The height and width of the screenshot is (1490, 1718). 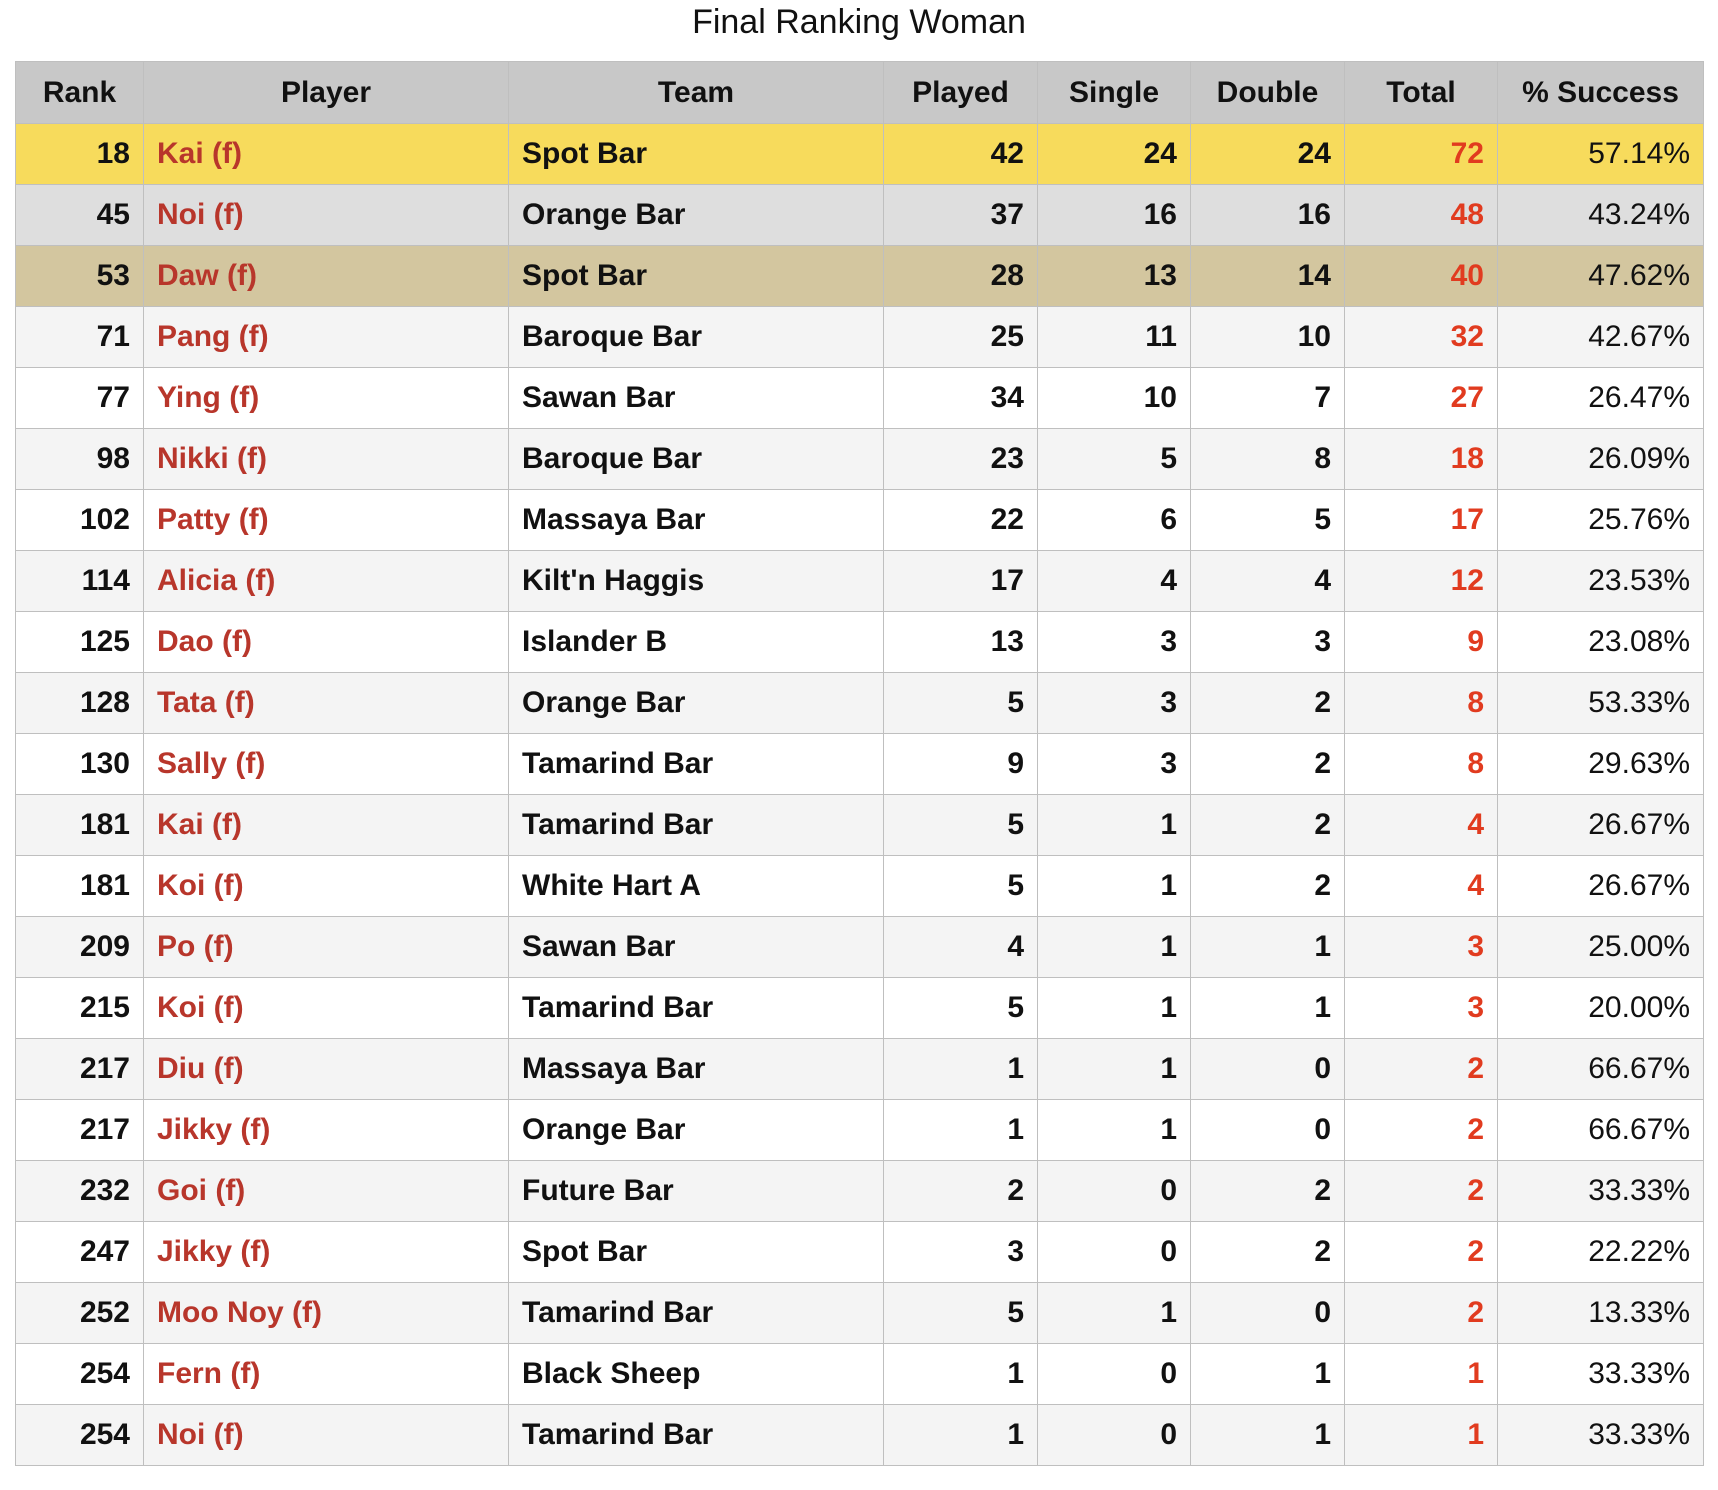 I want to click on total-cell: 3, so click(x=1421, y=947).